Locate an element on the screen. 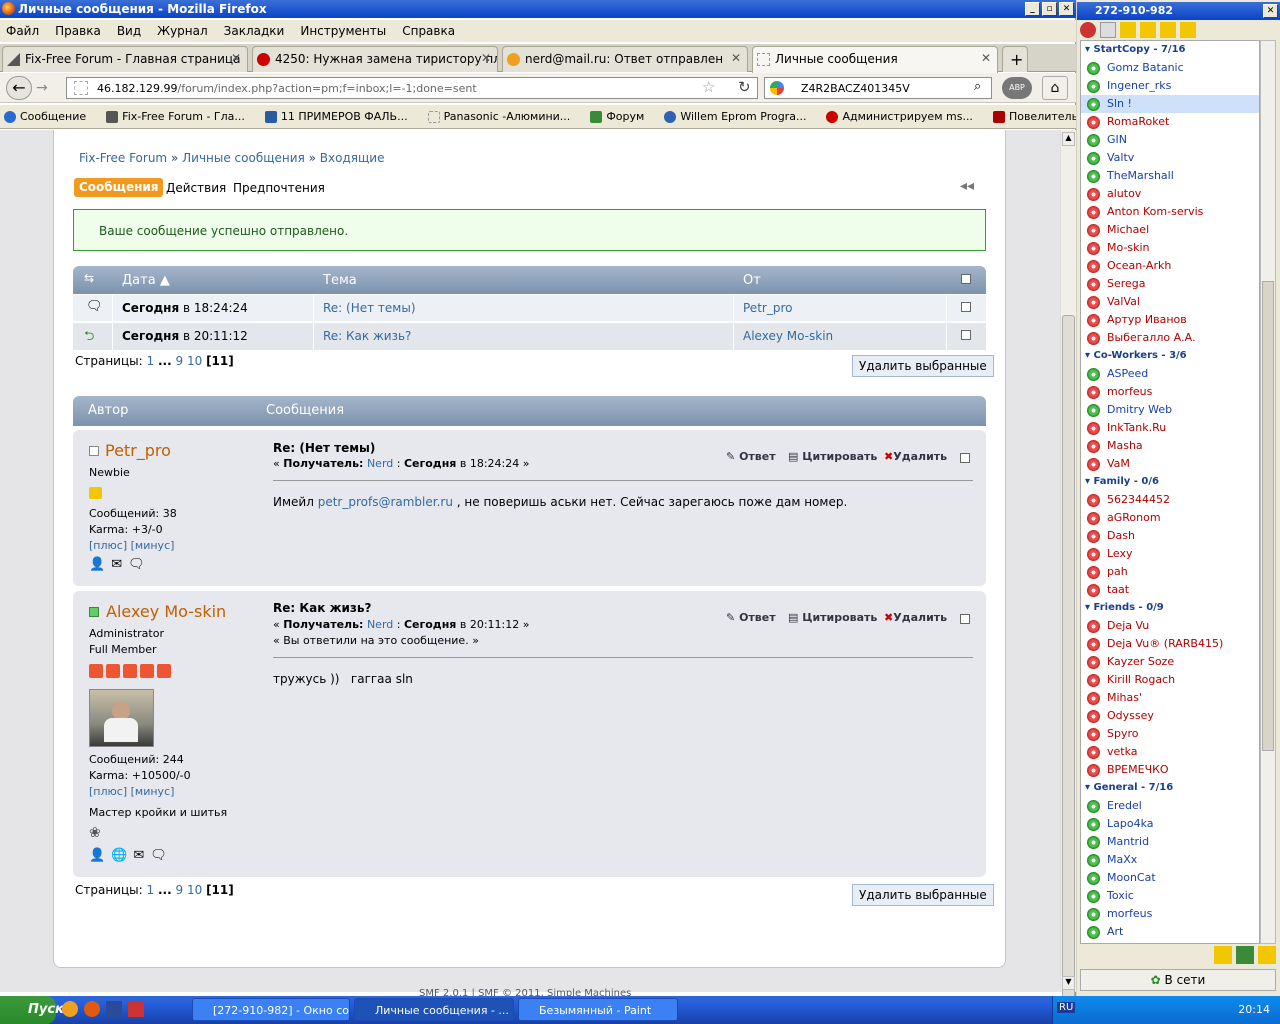 This screenshot has width=1280, height=1024. scroll-thumb is located at coordinates (1068, 662).